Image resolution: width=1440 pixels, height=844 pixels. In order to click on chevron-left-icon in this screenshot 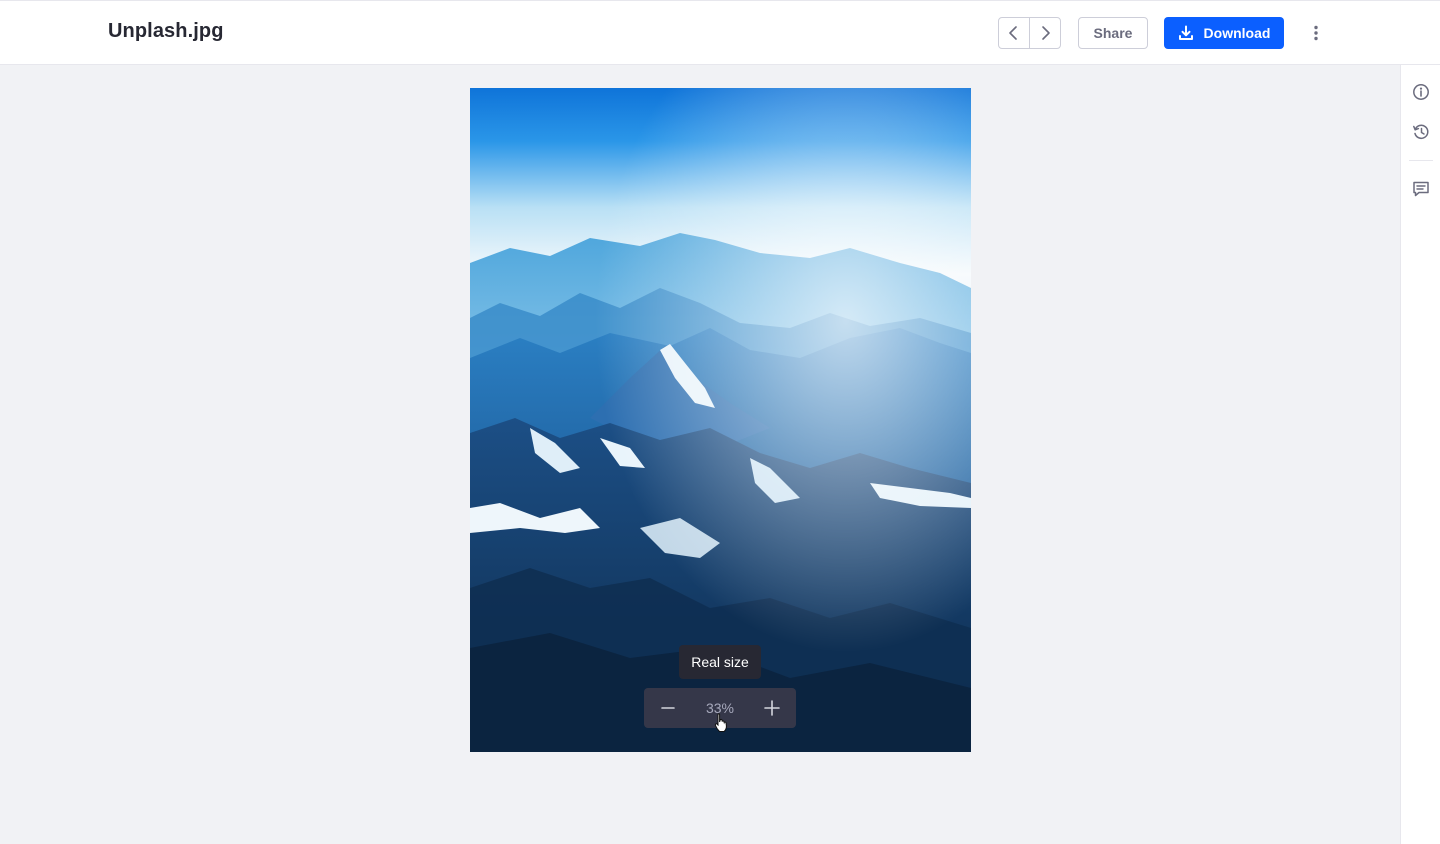, I will do `click(1013, 33)`.